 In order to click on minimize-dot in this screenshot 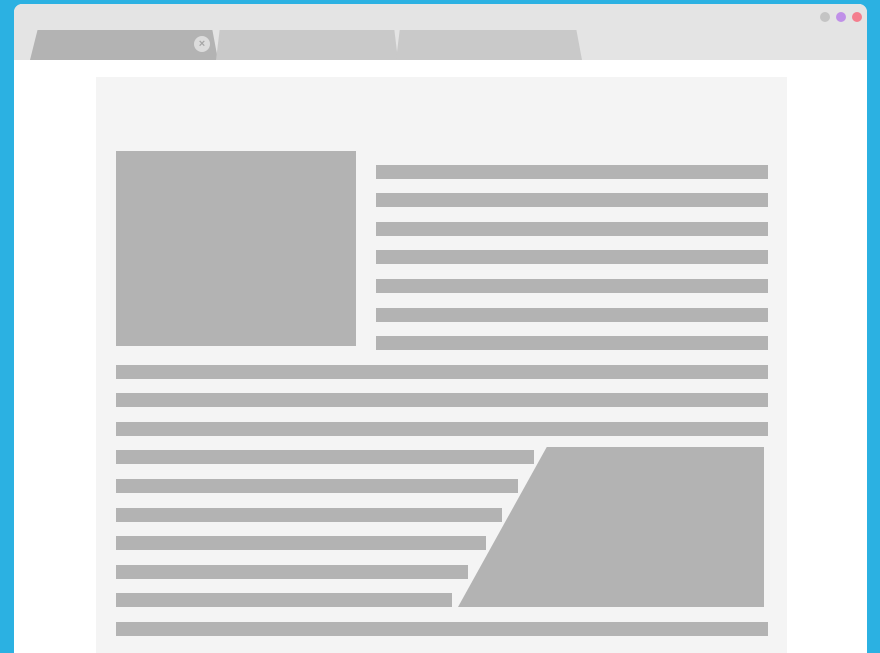, I will do `click(825, 17)`.